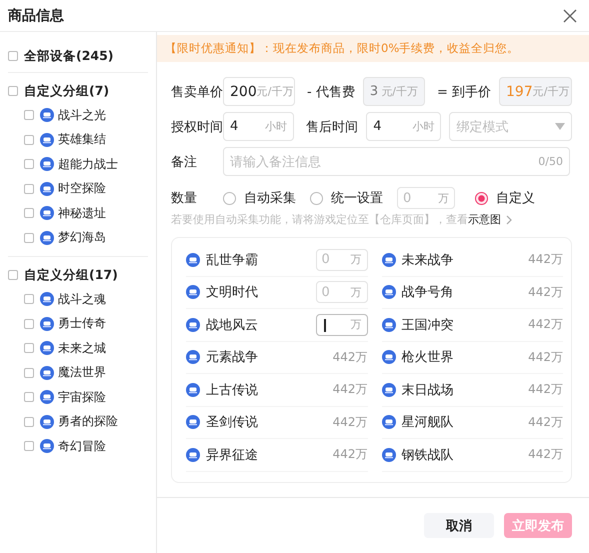  I want to click on radio-label: 自动采集, so click(270, 198).